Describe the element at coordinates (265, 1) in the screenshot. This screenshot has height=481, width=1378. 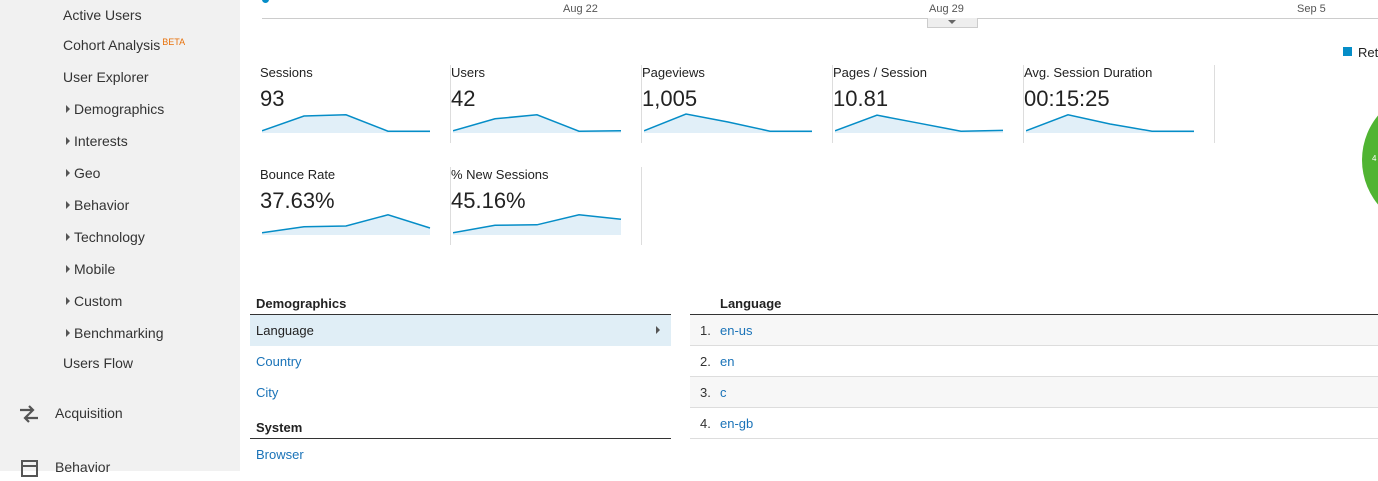
I see `timeline-point` at that location.